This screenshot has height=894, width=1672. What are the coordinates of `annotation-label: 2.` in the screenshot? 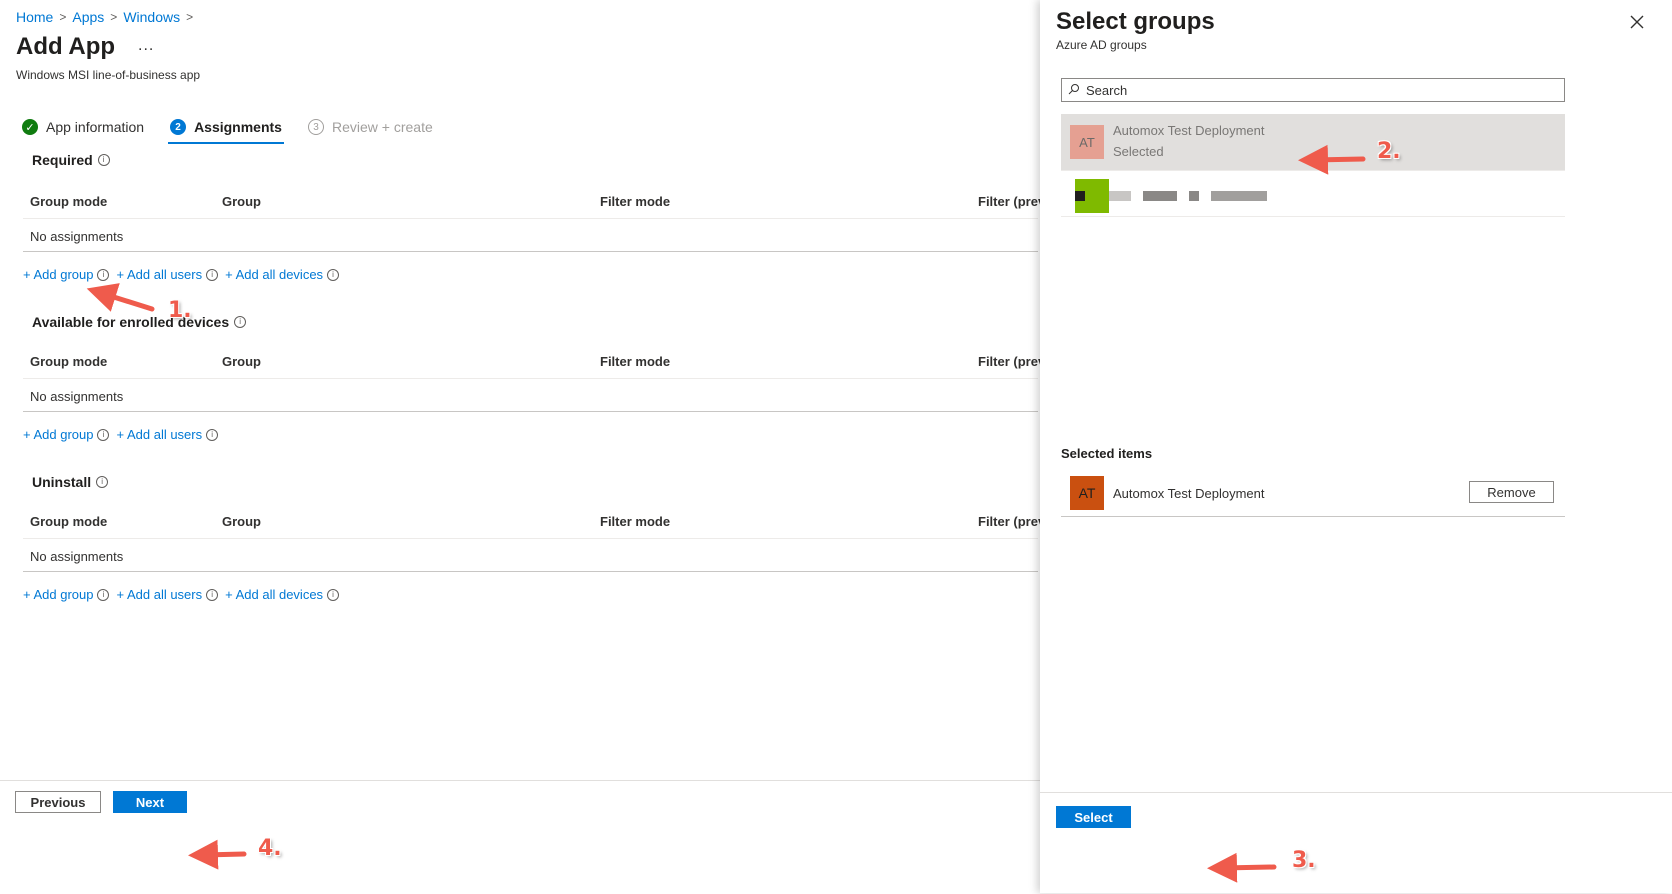 It's located at (1389, 151).